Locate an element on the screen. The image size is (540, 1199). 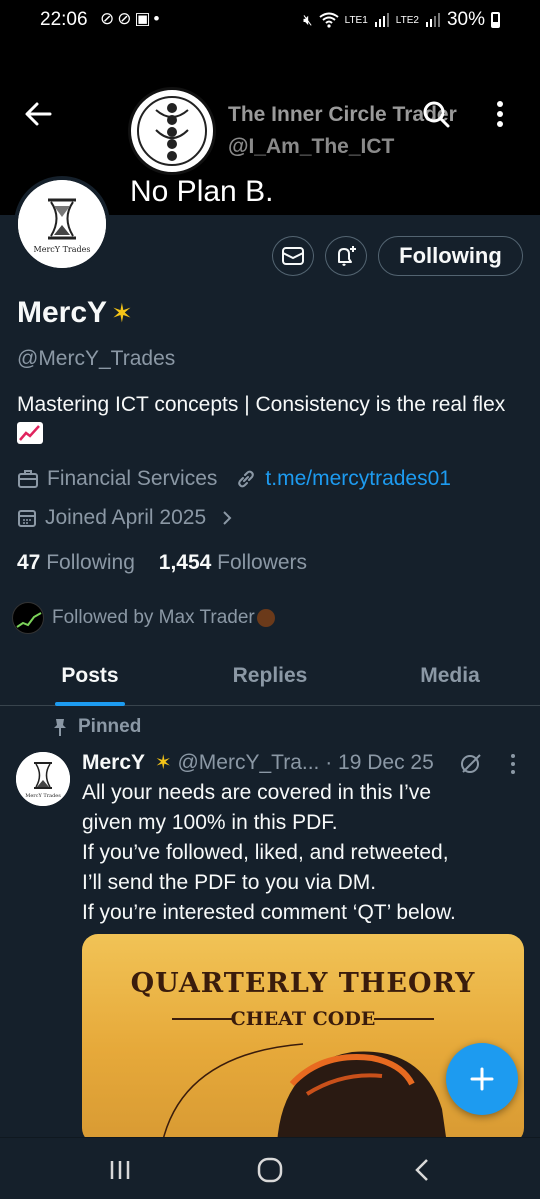
profile-category: Financial Services is located at coordinates (132, 478).